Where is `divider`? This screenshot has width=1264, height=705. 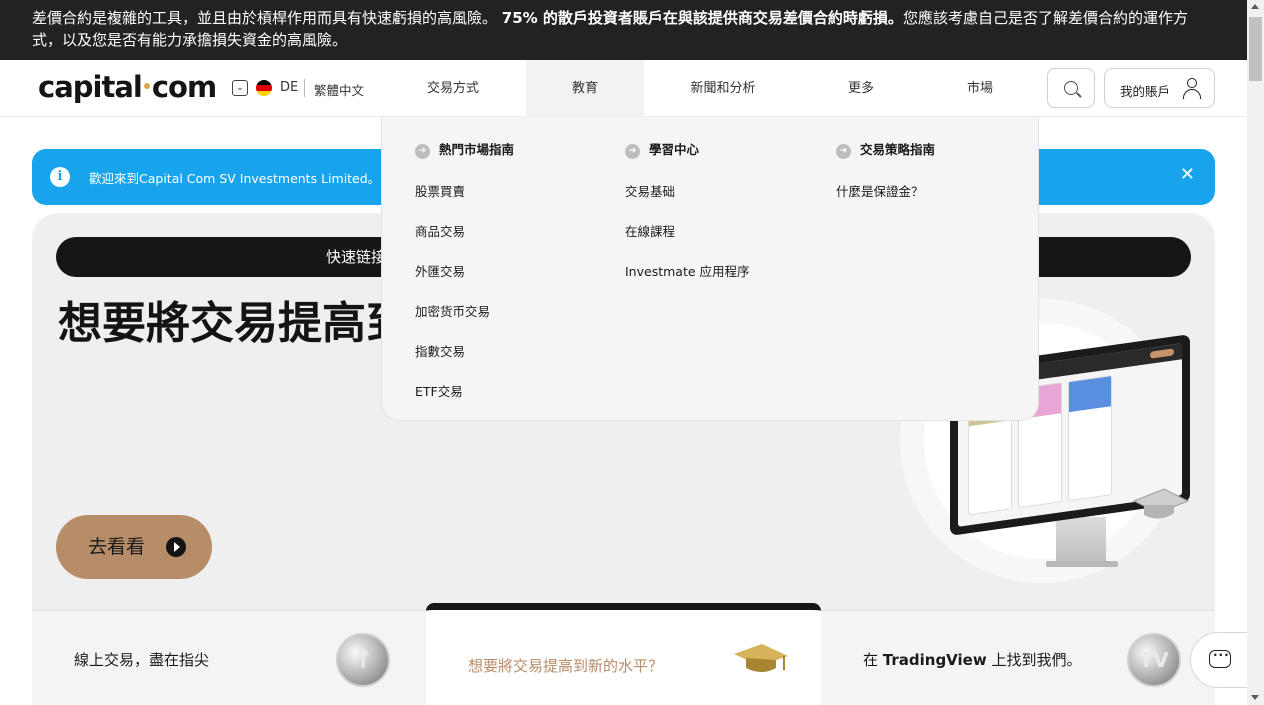
divider is located at coordinates (304, 88).